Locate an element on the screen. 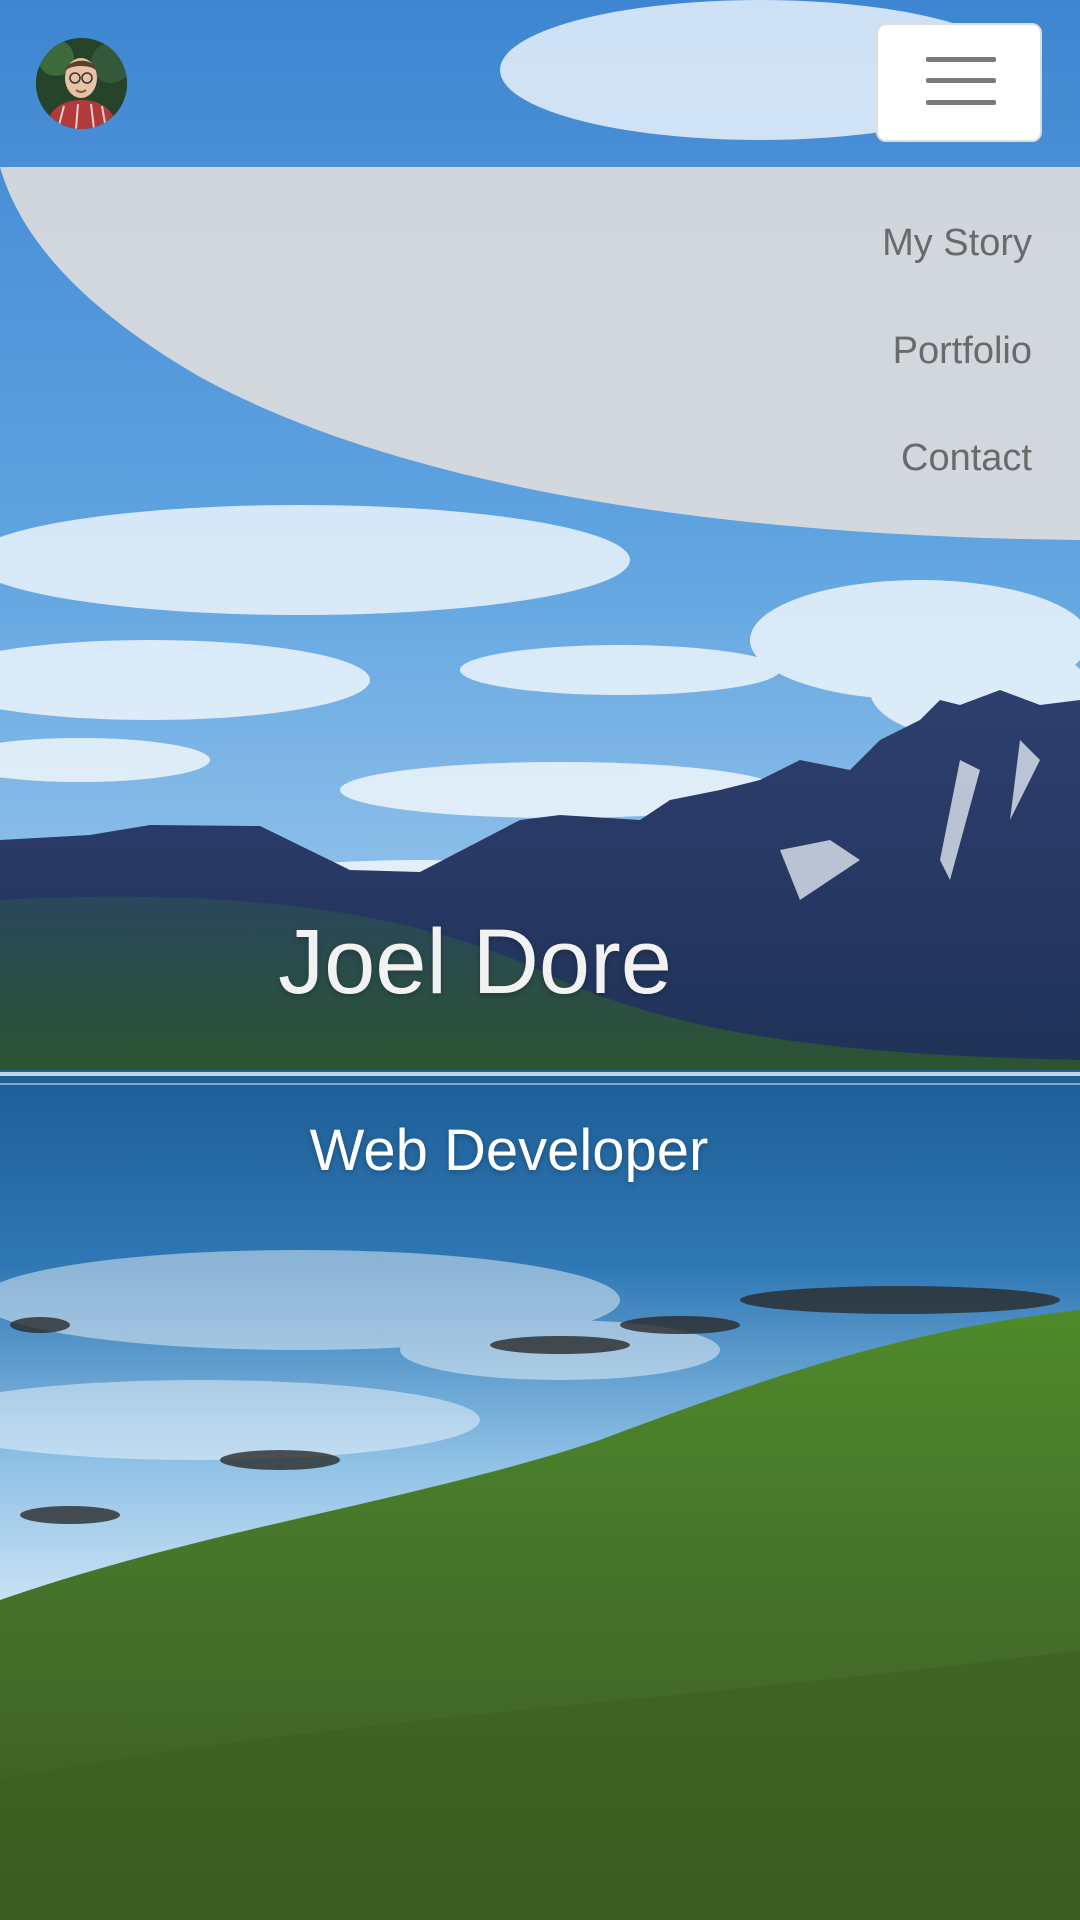 The image size is (1080, 1920). avatar is located at coordinates (81, 83).